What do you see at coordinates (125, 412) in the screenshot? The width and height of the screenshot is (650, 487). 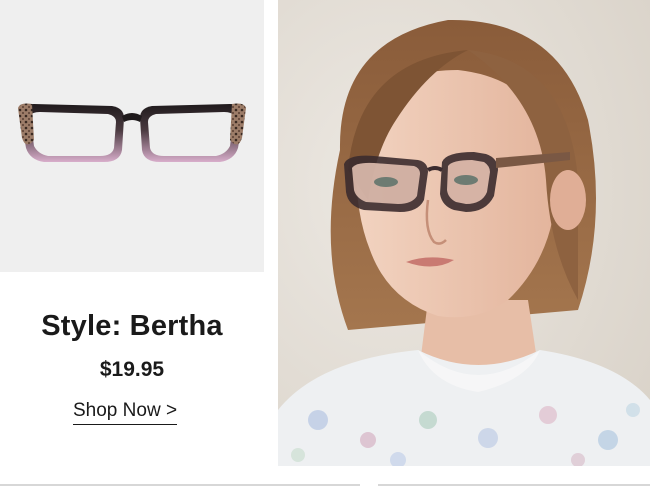 I see `shop-now-link: Shop Now >` at bounding box center [125, 412].